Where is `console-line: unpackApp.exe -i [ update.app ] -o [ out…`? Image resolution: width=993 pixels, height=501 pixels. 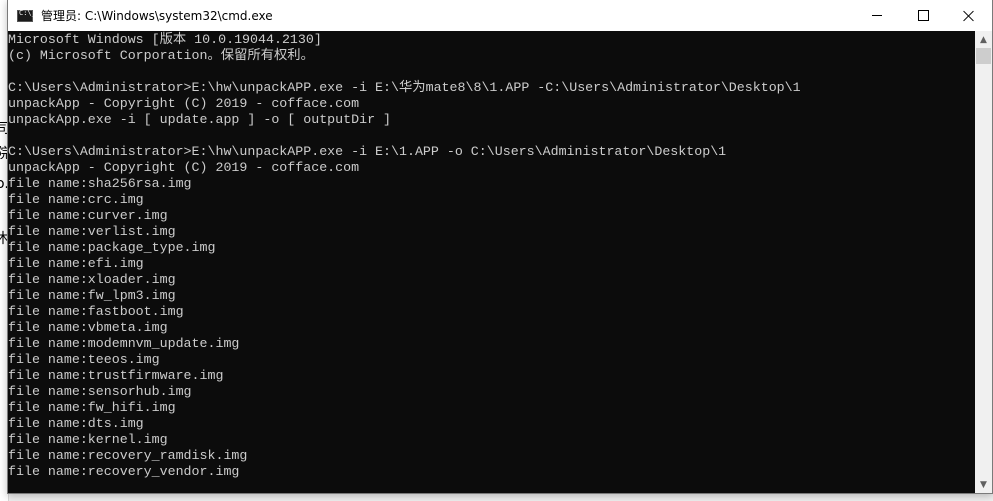 console-line: unpackApp.exe -i [ update.app ] -o [ out… is located at coordinates (200, 119).